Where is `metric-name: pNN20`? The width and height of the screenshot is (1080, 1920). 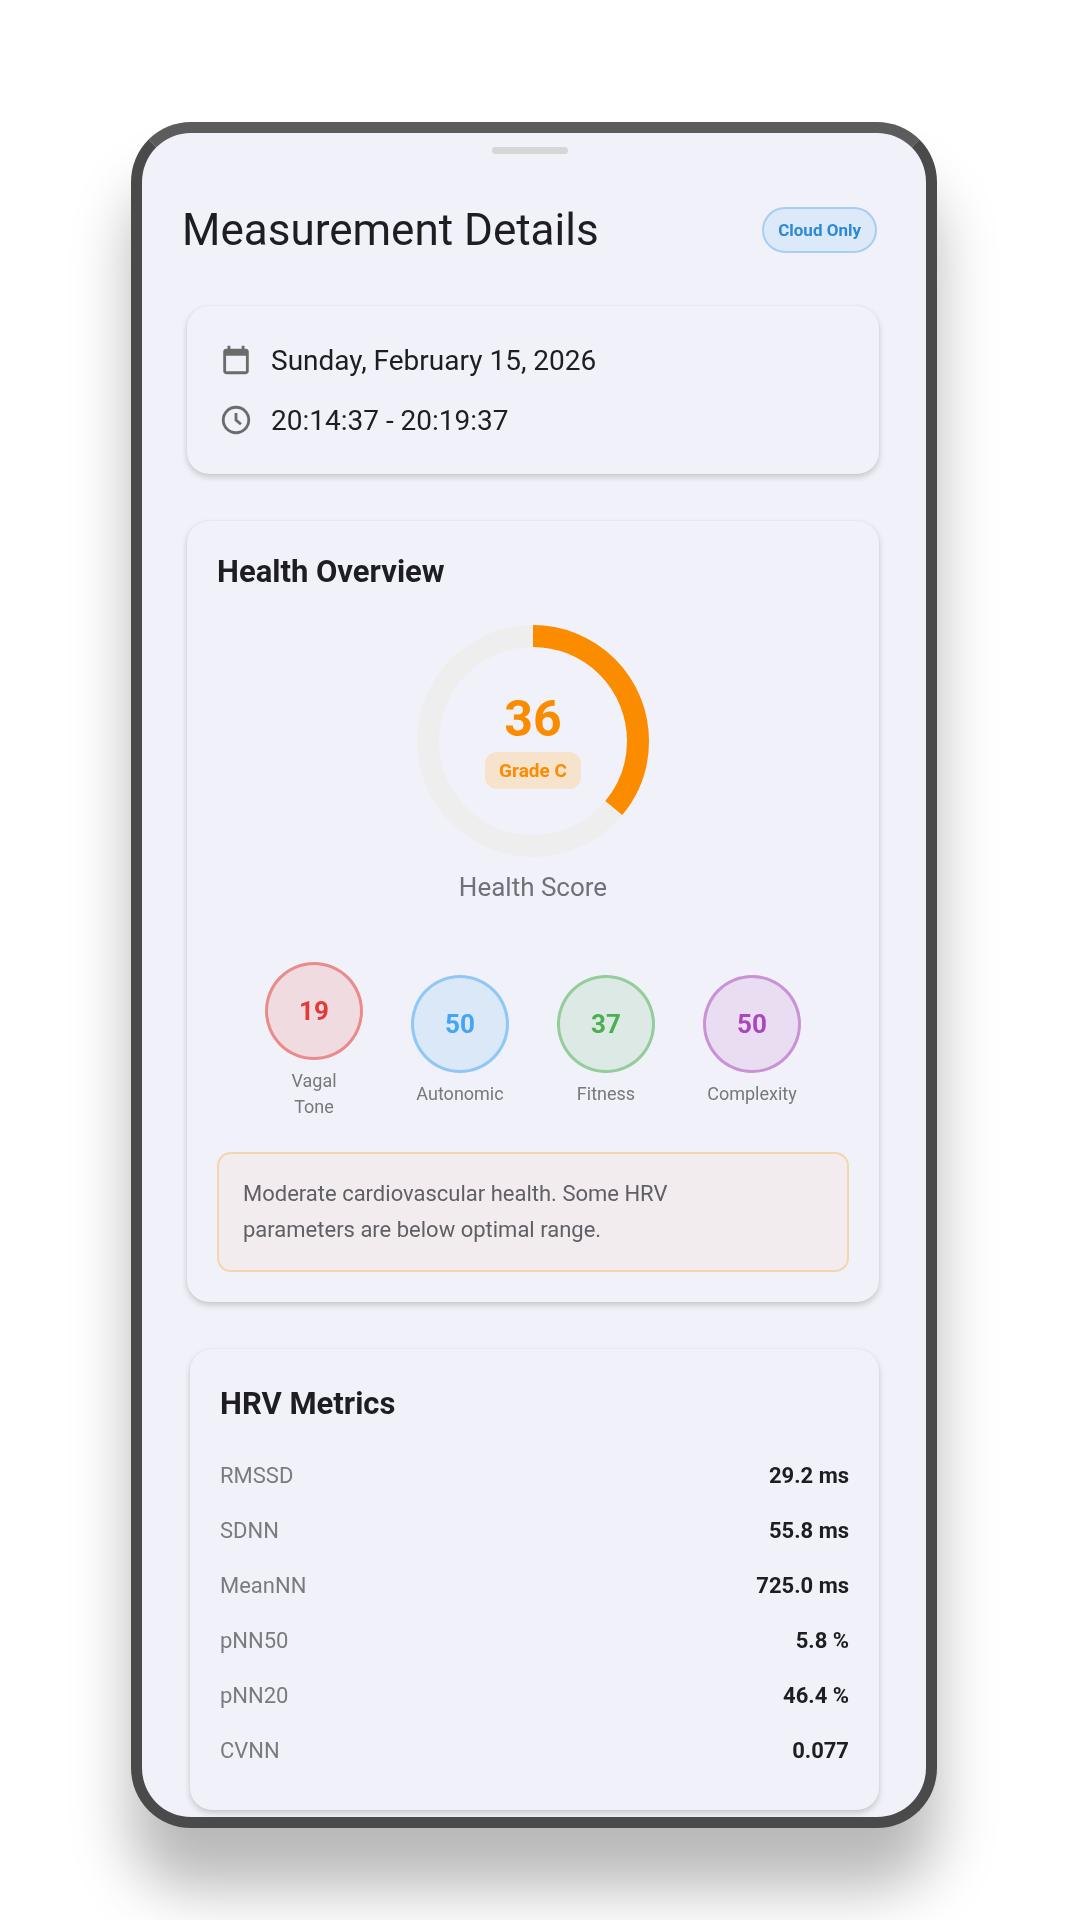 metric-name: pNN20 is located at coordinates (254, 1695).